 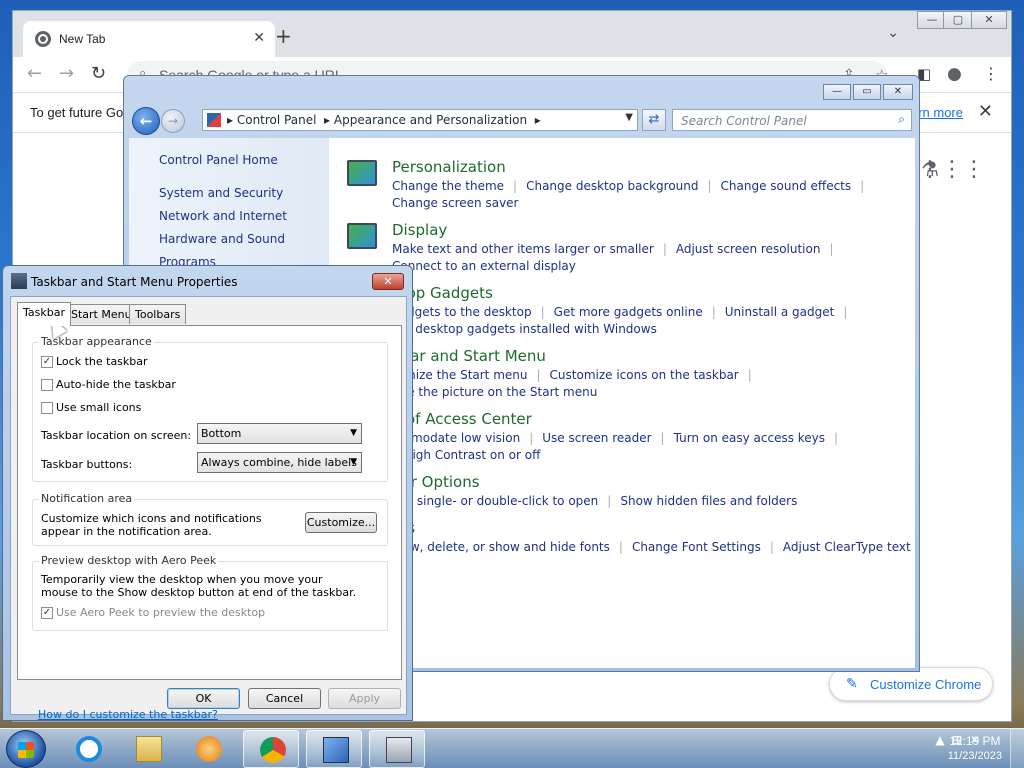 What do you see at coordinates (786, 186) in the screenshot?
I see `link-change-sound-effects: Change sound effects` at bounding box center [786, 186].